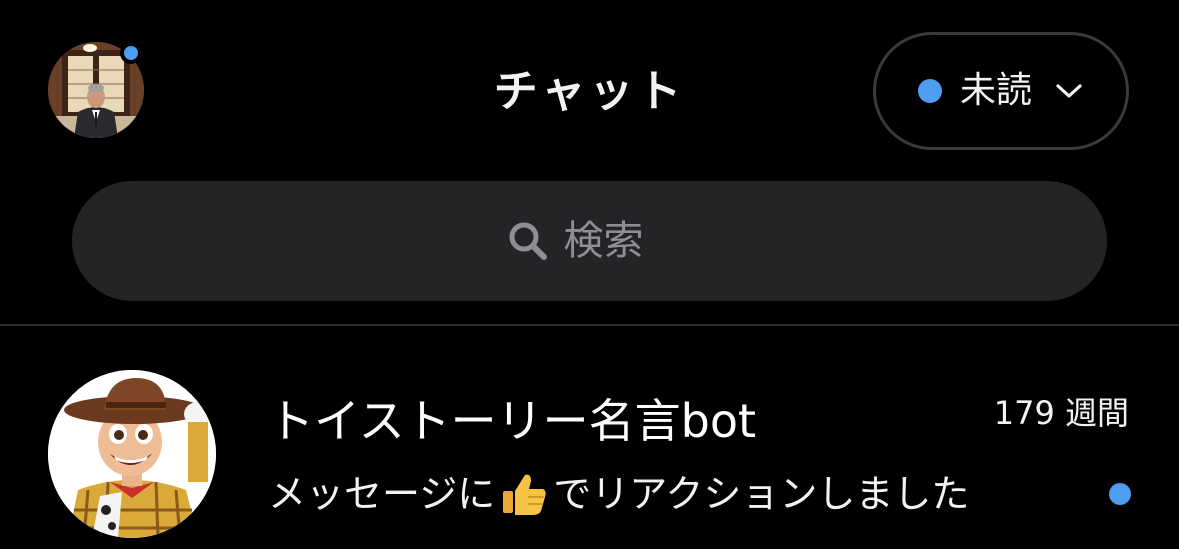 The image size is (1179, 549). What do you see at coordinates (929, 91) in the screenshot?
I see `filter-dot-icon` at bounding box center [929, 91].